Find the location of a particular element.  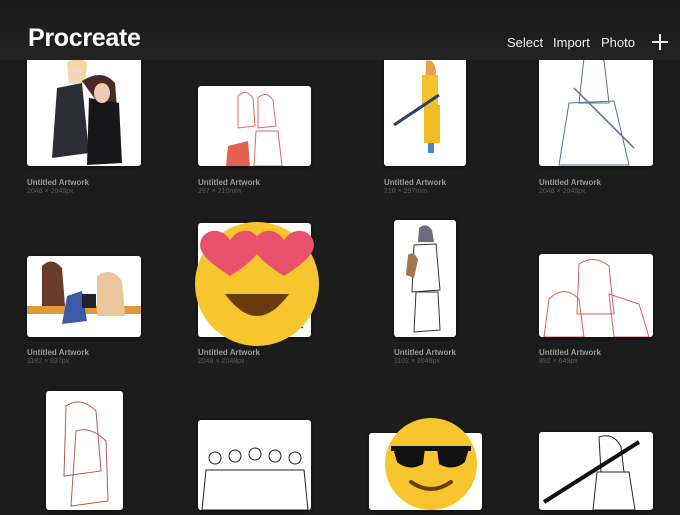

artwork-title-2: Untitled Artwork is located at coordinates (229, 182).